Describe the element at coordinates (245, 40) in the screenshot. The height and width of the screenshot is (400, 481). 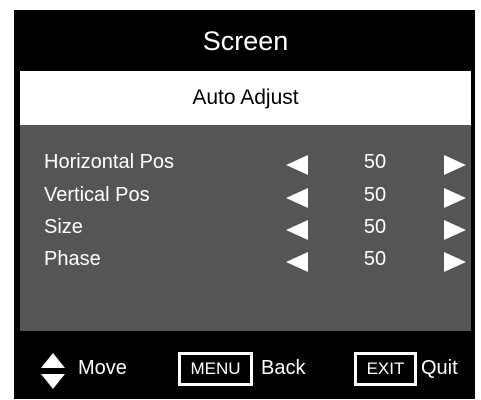
I see `menu-title: Screen` at that location.